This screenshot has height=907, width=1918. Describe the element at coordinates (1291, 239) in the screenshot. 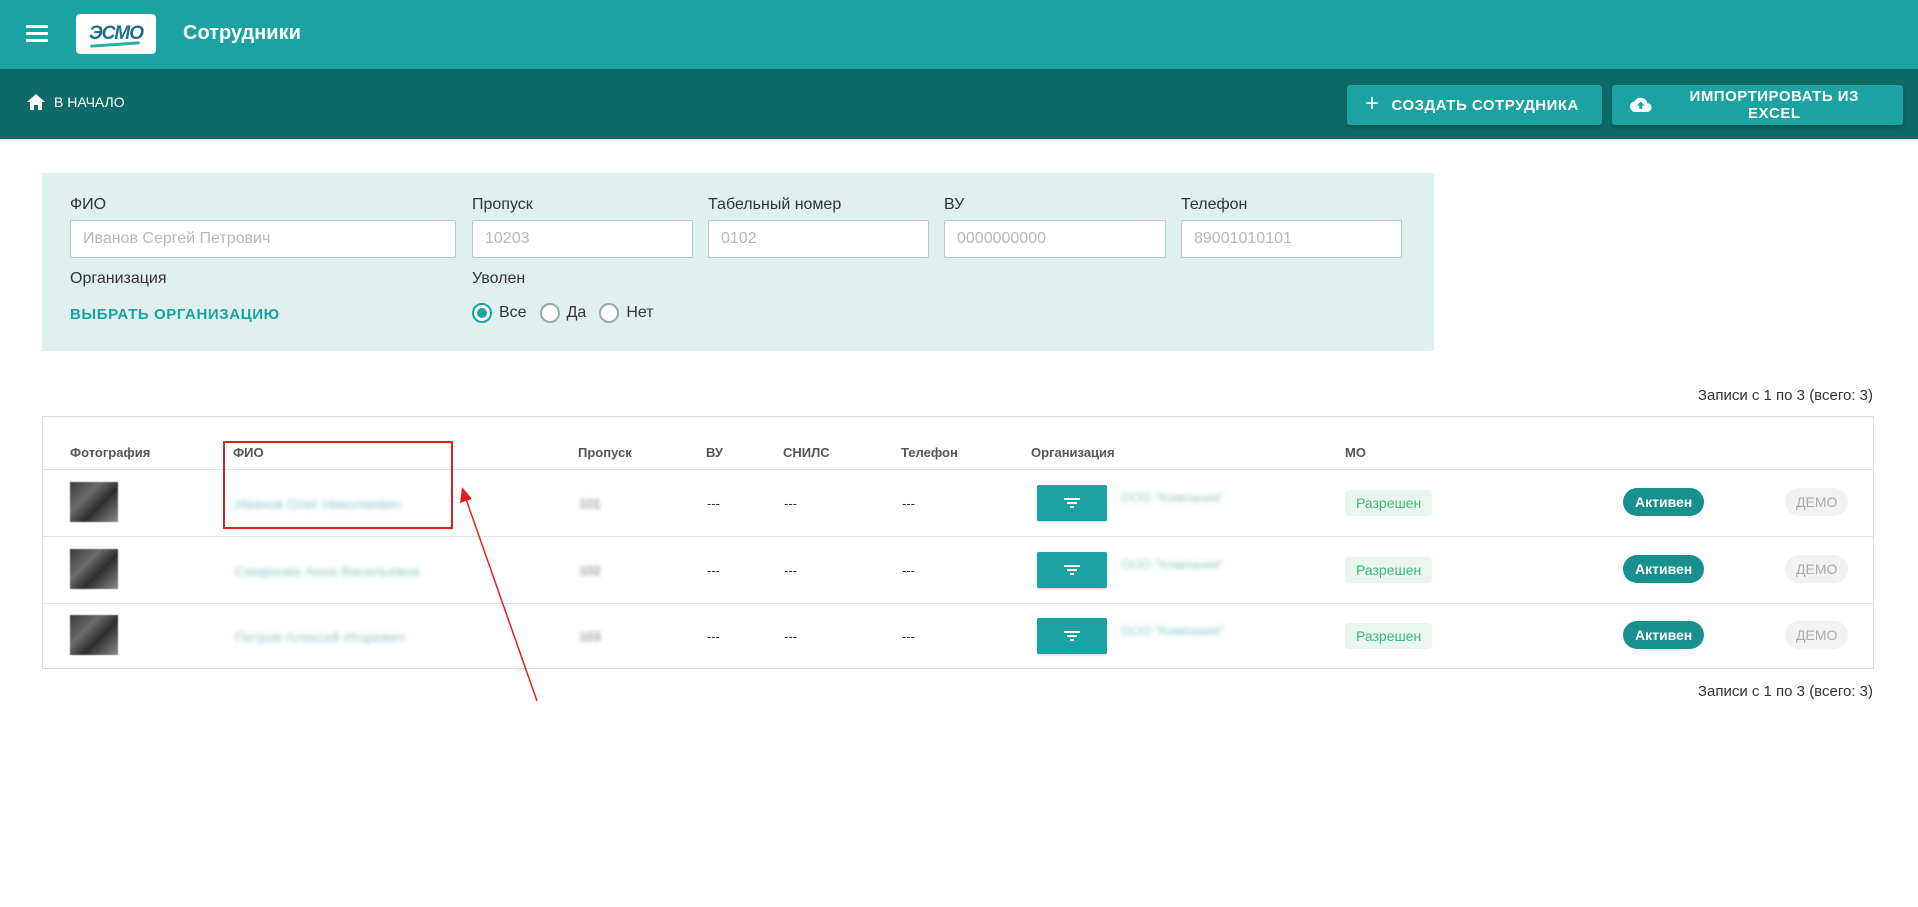

I see `phone-input` at that location.